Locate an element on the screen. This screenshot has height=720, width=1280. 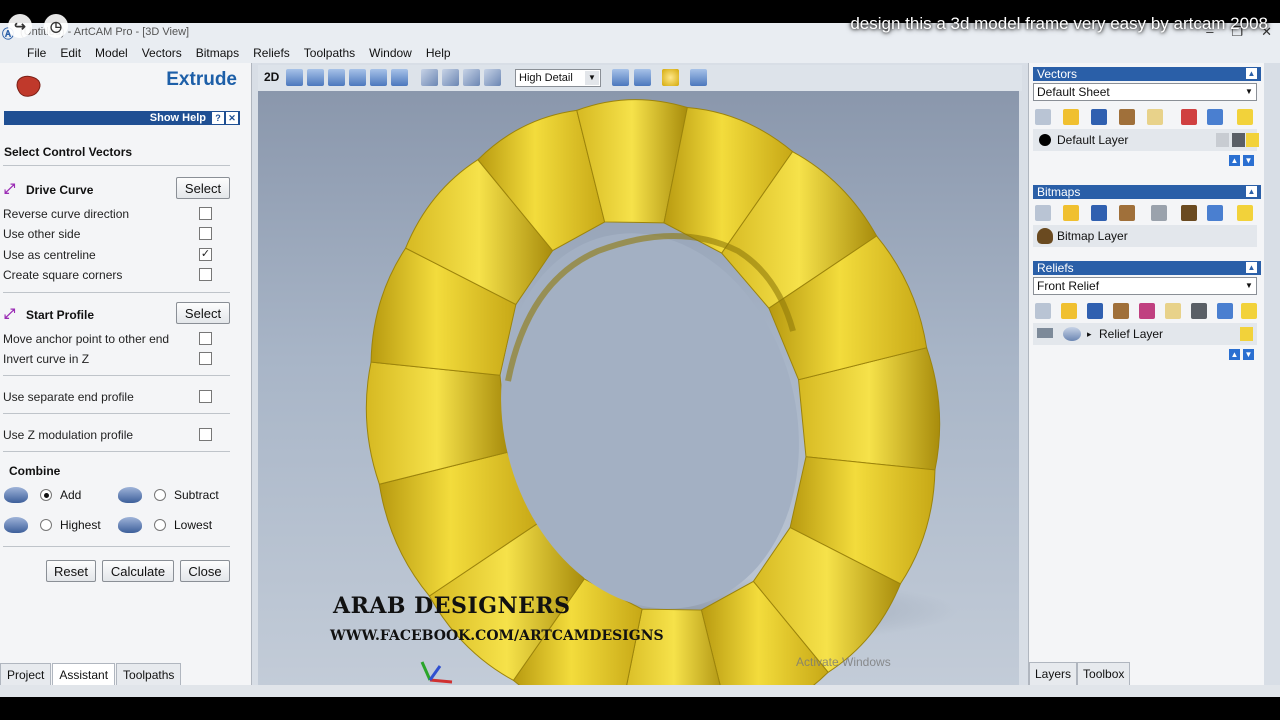
top-view-icon is located at coordinates (450, 77).